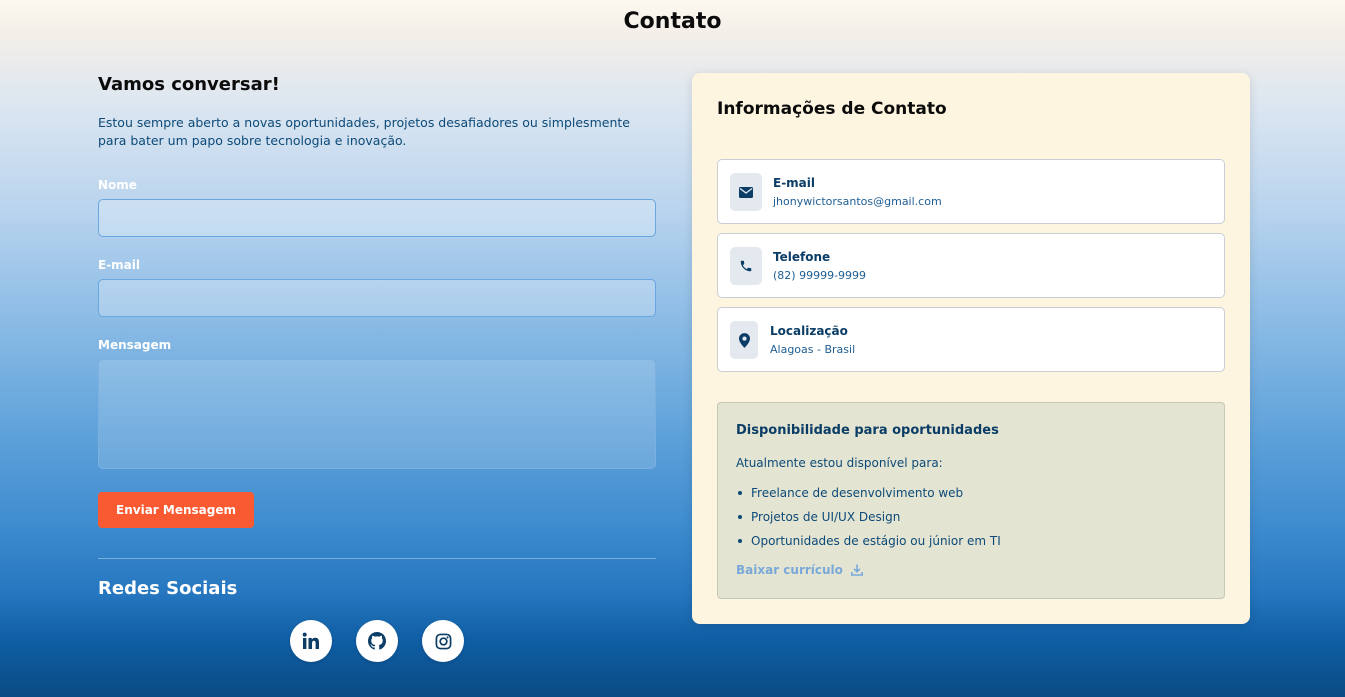 The height and width of the screenshot is (697, 1345). I want to click on divider, so click(377, 558).